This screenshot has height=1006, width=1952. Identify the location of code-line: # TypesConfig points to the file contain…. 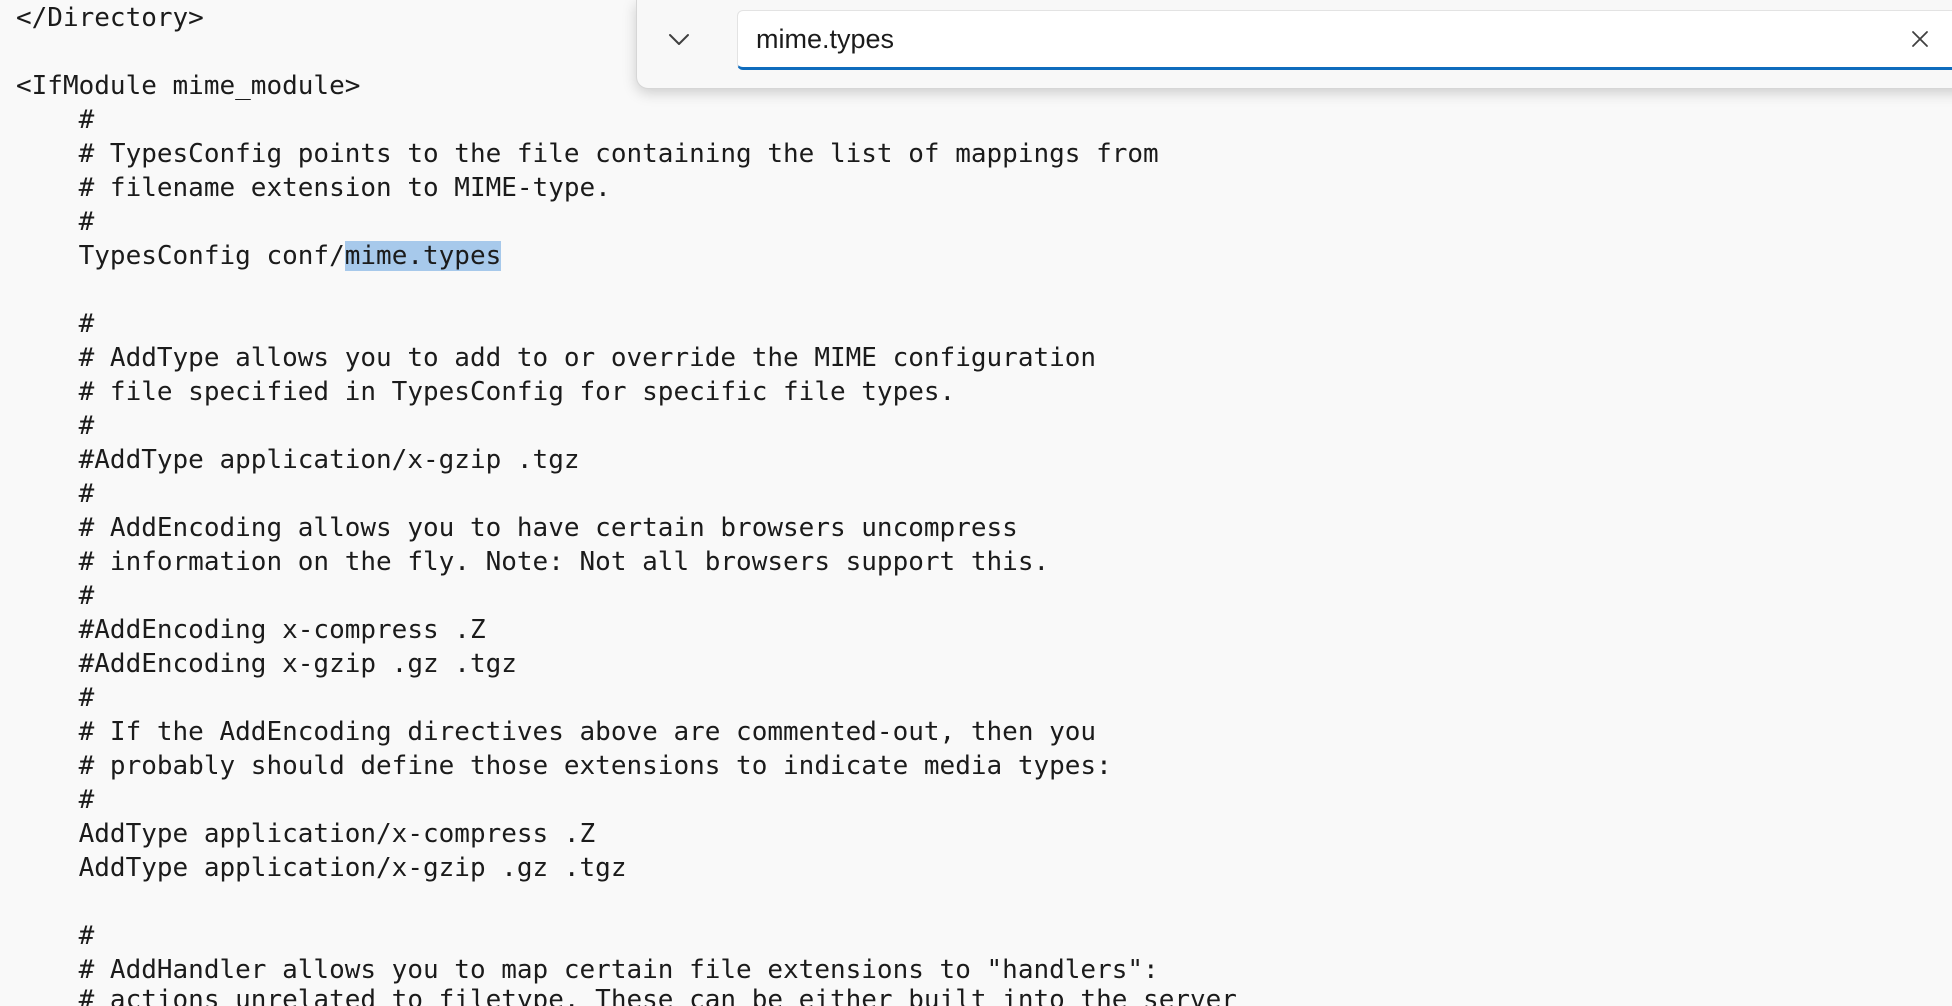
(587, 154).